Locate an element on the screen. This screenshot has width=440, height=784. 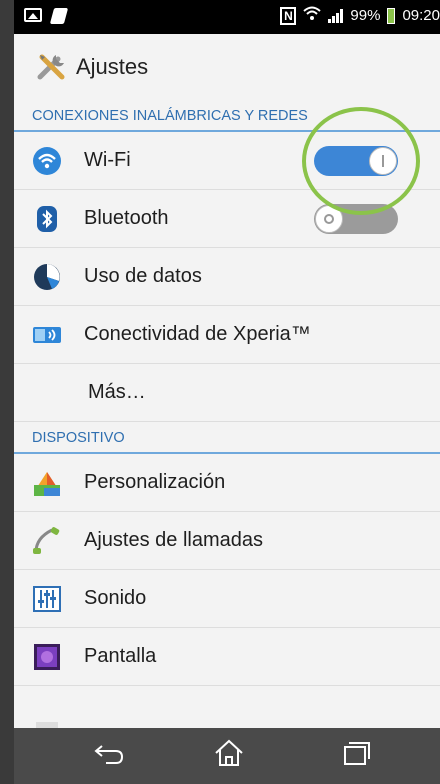
xperia-connectivity-icon is located at coordinates (47, 335).